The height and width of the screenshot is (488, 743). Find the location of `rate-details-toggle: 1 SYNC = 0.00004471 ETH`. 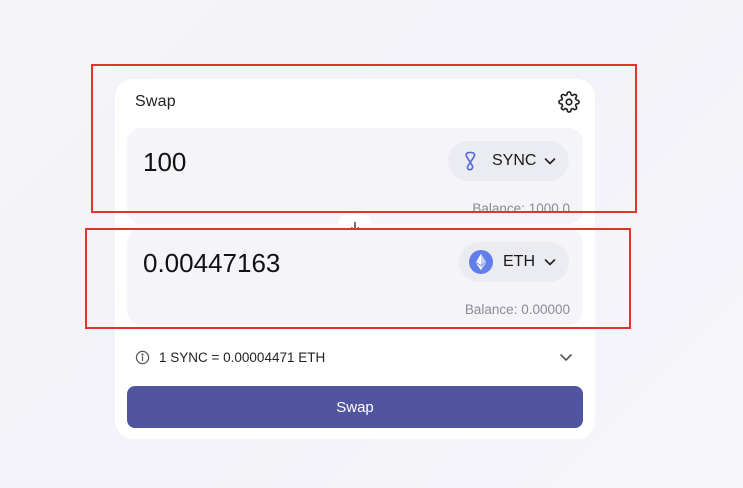

rate-details-toggle: 1 SYNC = 0.00004471 ETH is located at coordinates (355, 357).